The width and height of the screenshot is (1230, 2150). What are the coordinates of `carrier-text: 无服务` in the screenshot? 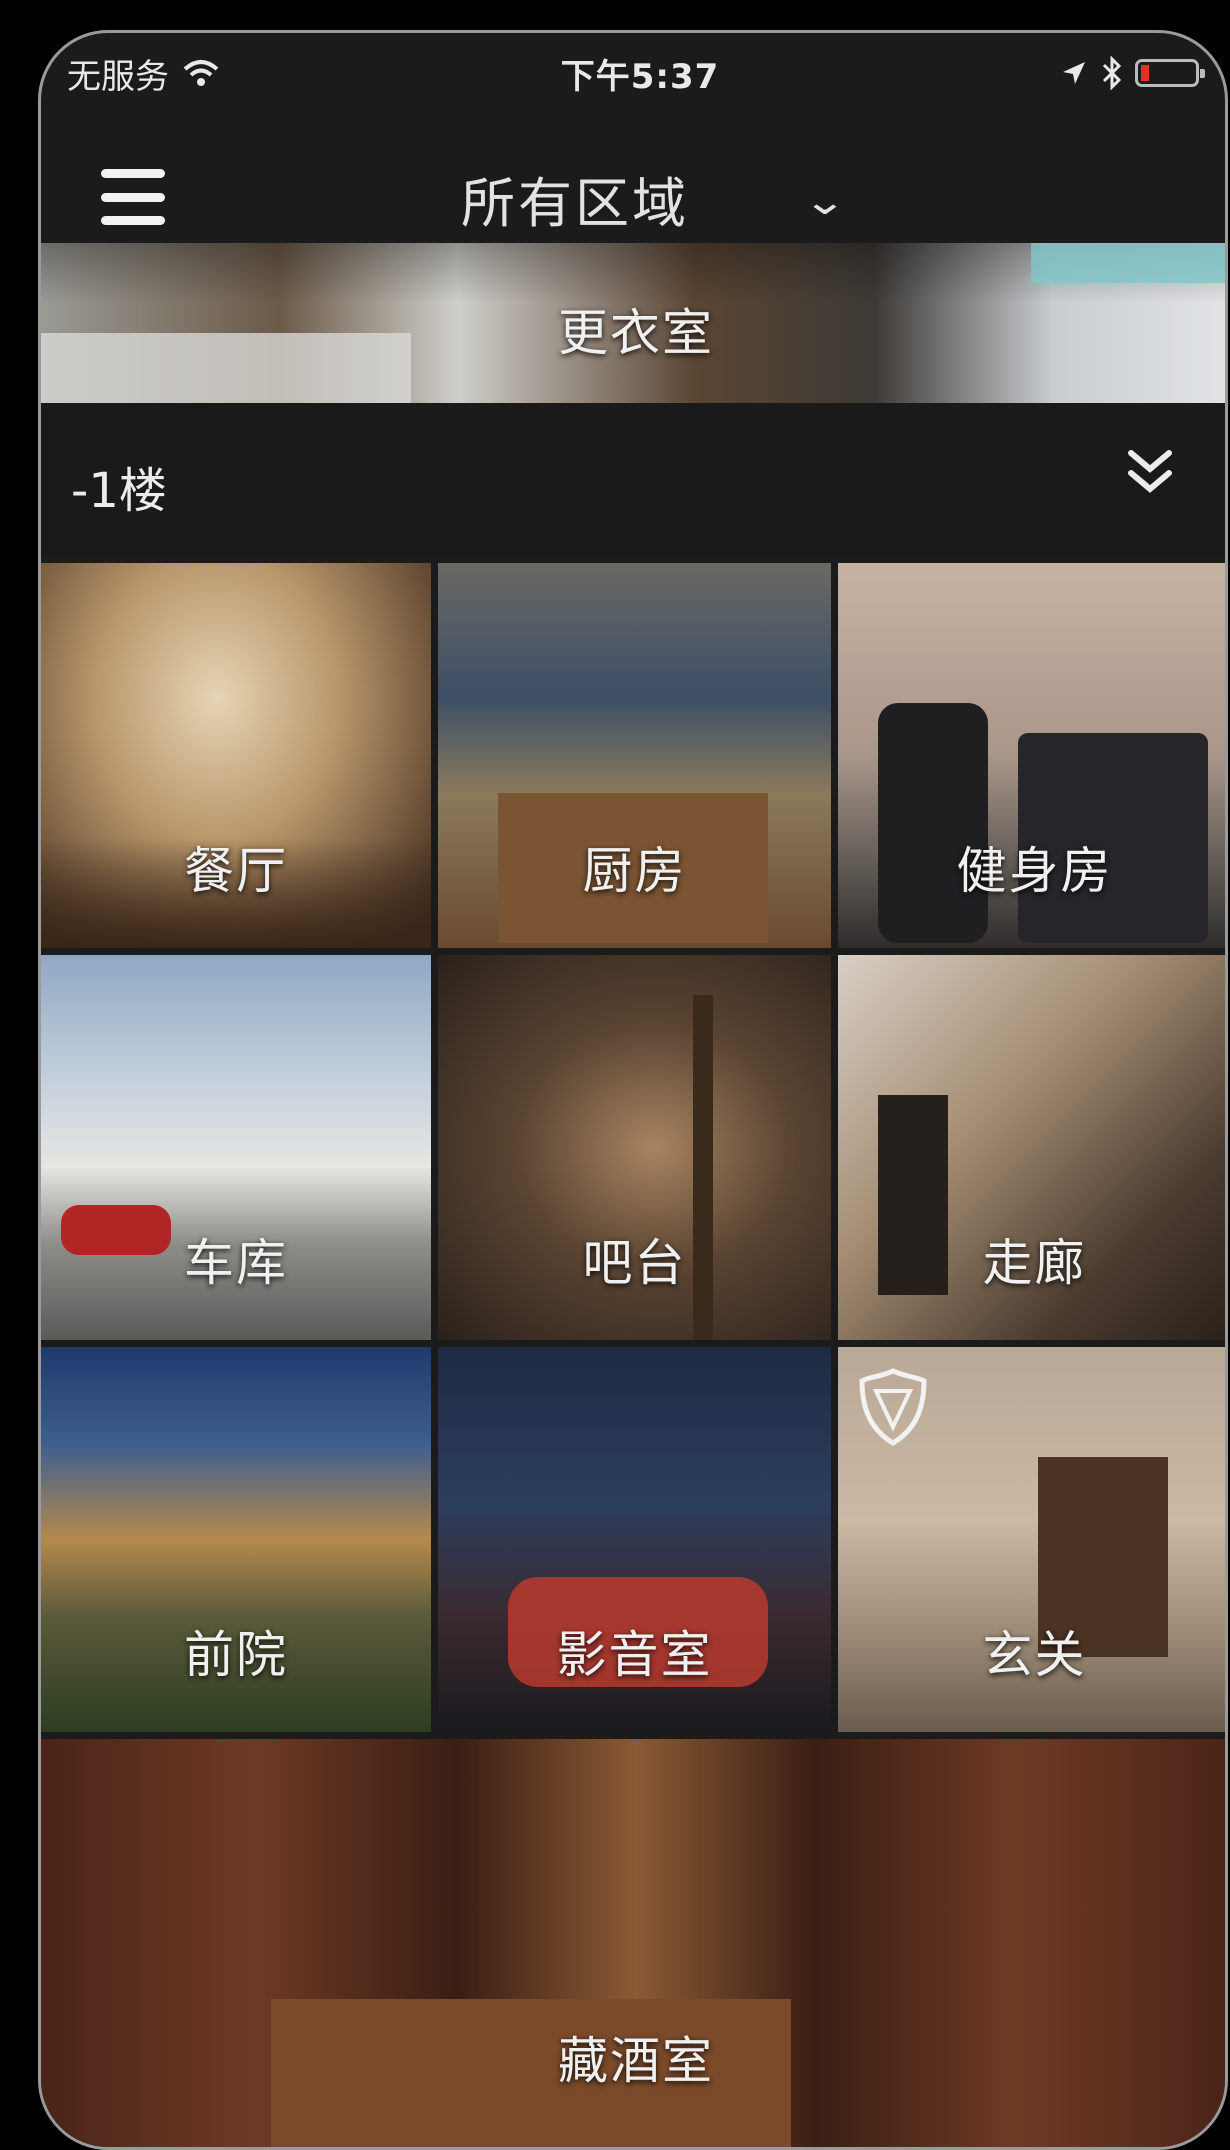 It's located at (118, 76).